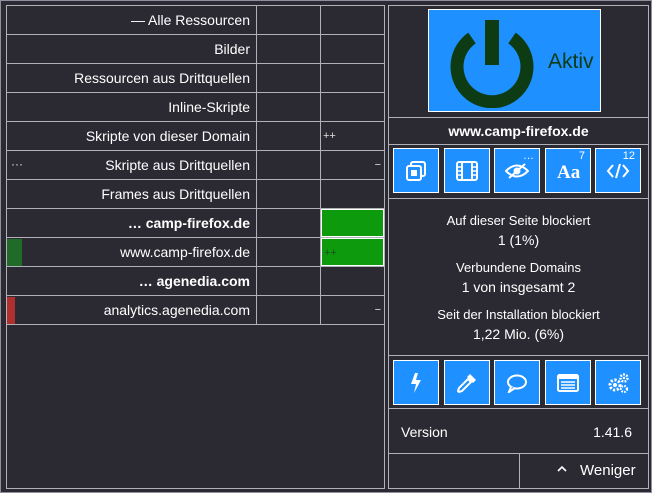 The width and height of the screenshot is (652, 493). What do you see at coordinates (232, 49) in the screenshot?
I see `matrix-row-label: Bilder` at bounding box center [232, 49].